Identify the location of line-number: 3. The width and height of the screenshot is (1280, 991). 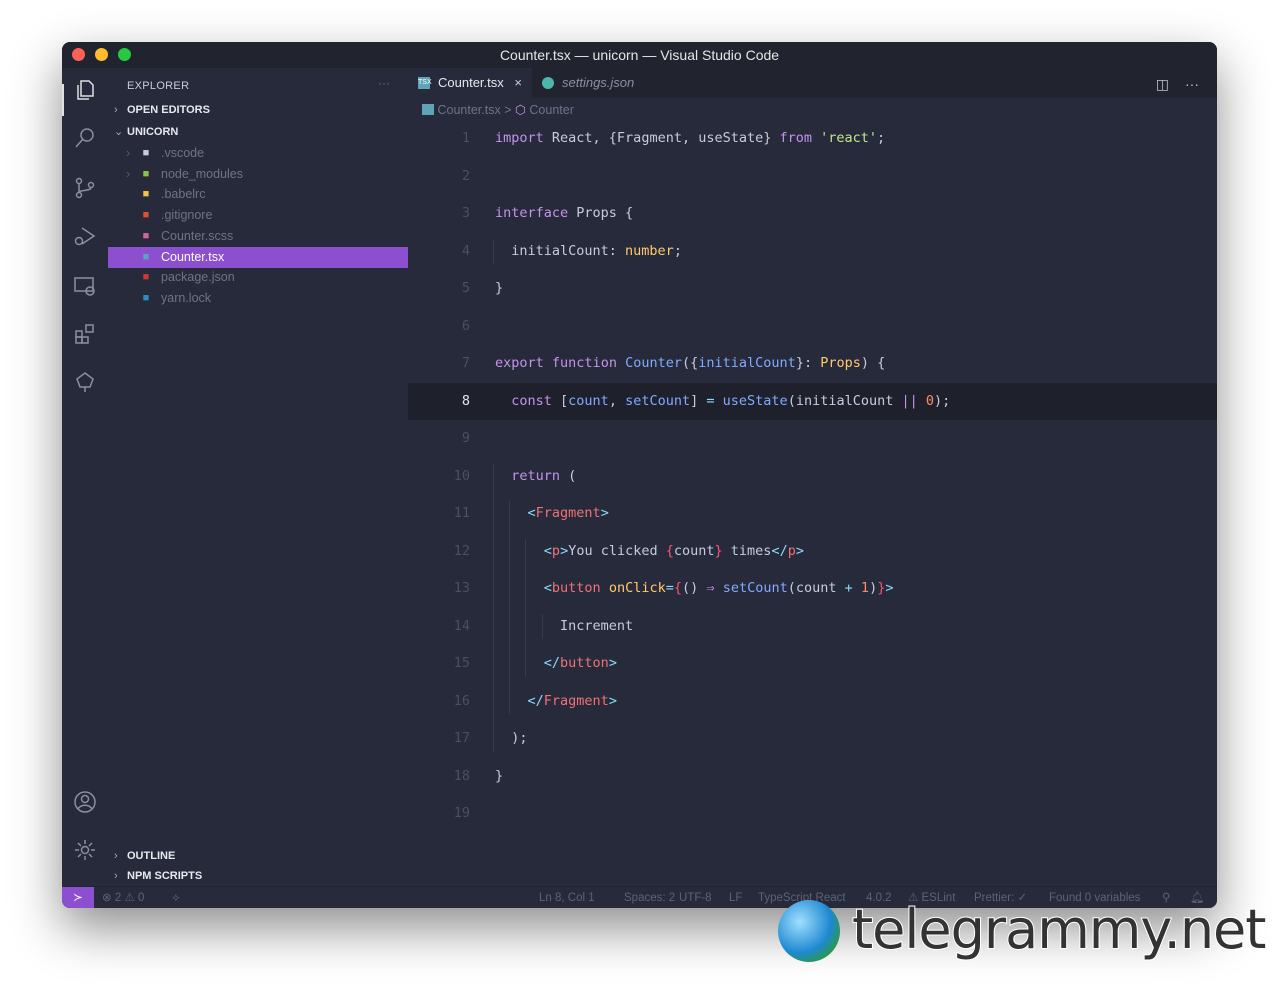
(465, 213).